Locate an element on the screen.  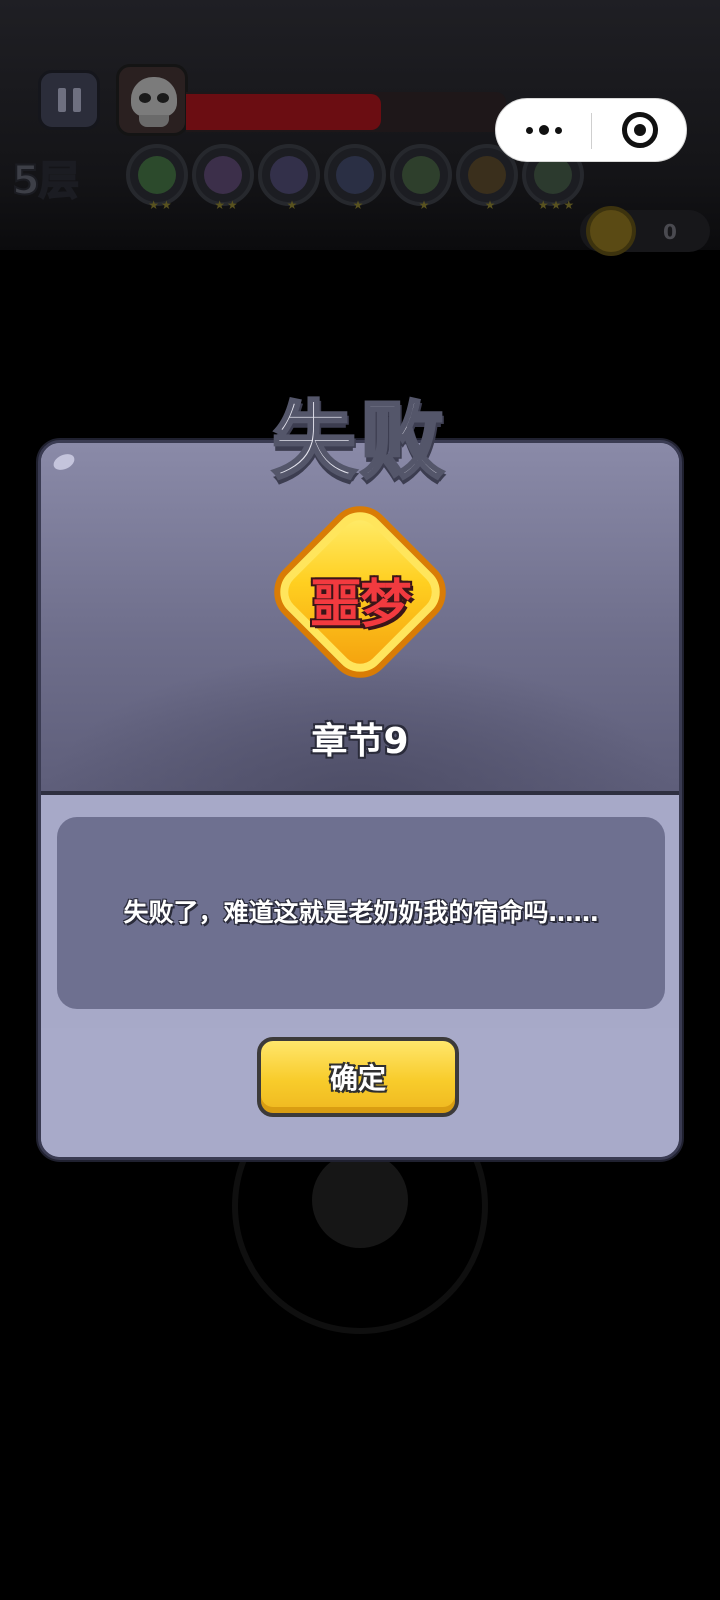
dialog-title: 失败 is located at coordinates (359, 441).